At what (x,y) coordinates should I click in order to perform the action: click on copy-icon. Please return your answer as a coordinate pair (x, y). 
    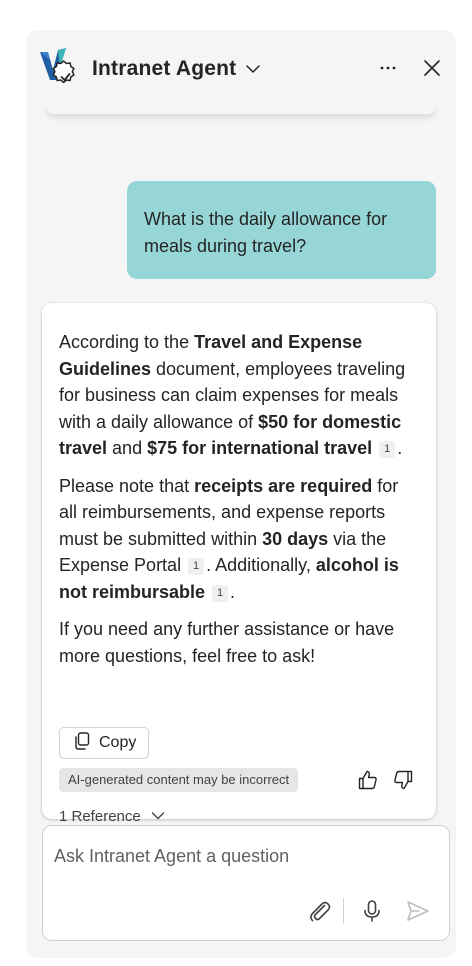
    Looking at the image, I should click on (82, 743).